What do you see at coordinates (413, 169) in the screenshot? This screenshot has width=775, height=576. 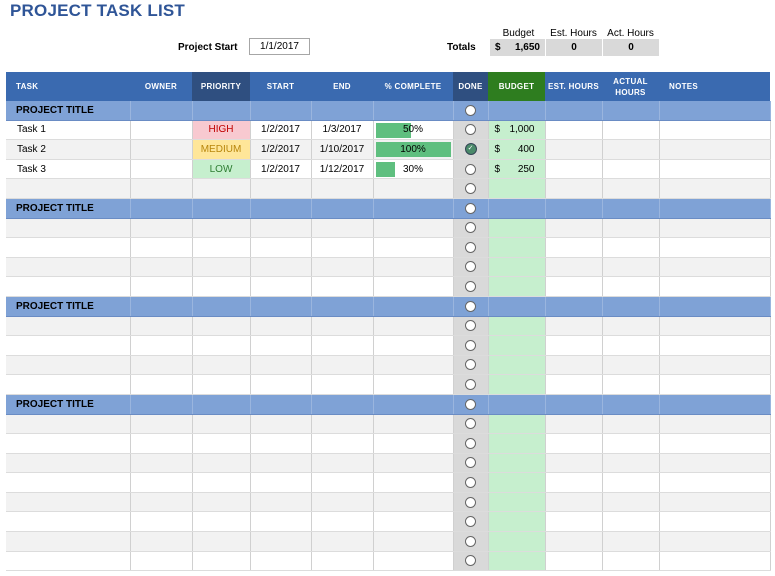 I see `complete-cell: 30%` at bounding box center [413, 169].